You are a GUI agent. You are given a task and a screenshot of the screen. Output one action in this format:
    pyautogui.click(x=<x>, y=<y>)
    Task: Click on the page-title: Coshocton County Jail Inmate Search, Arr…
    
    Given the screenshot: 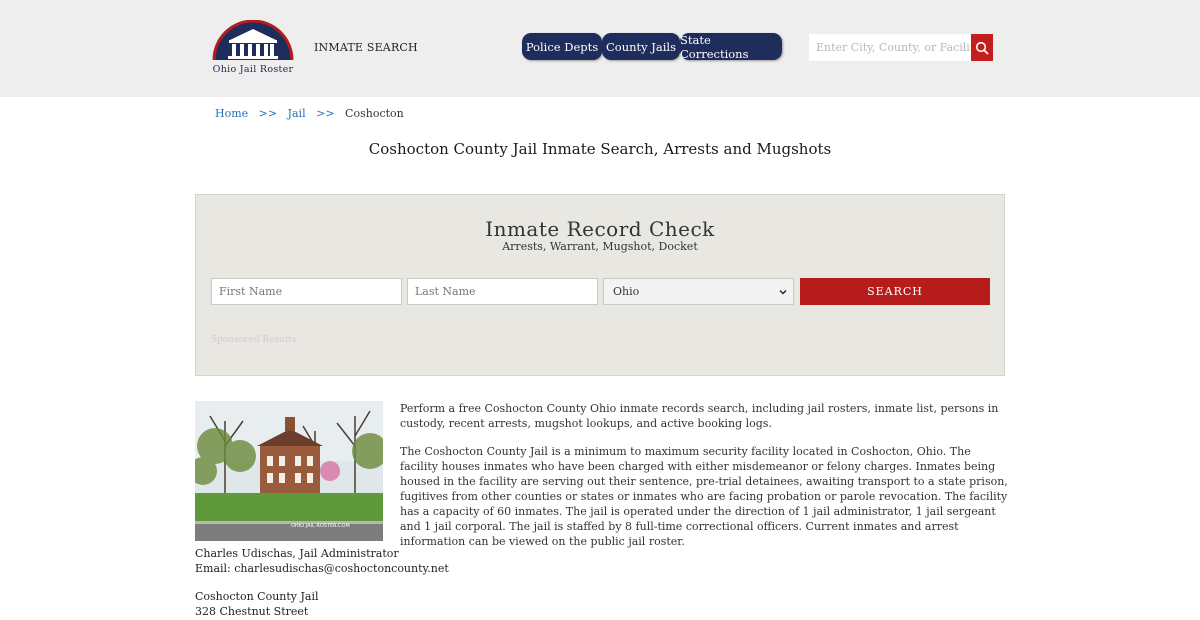 What is the action you would take?
    pyautogui.click(x=600, y=149)
    